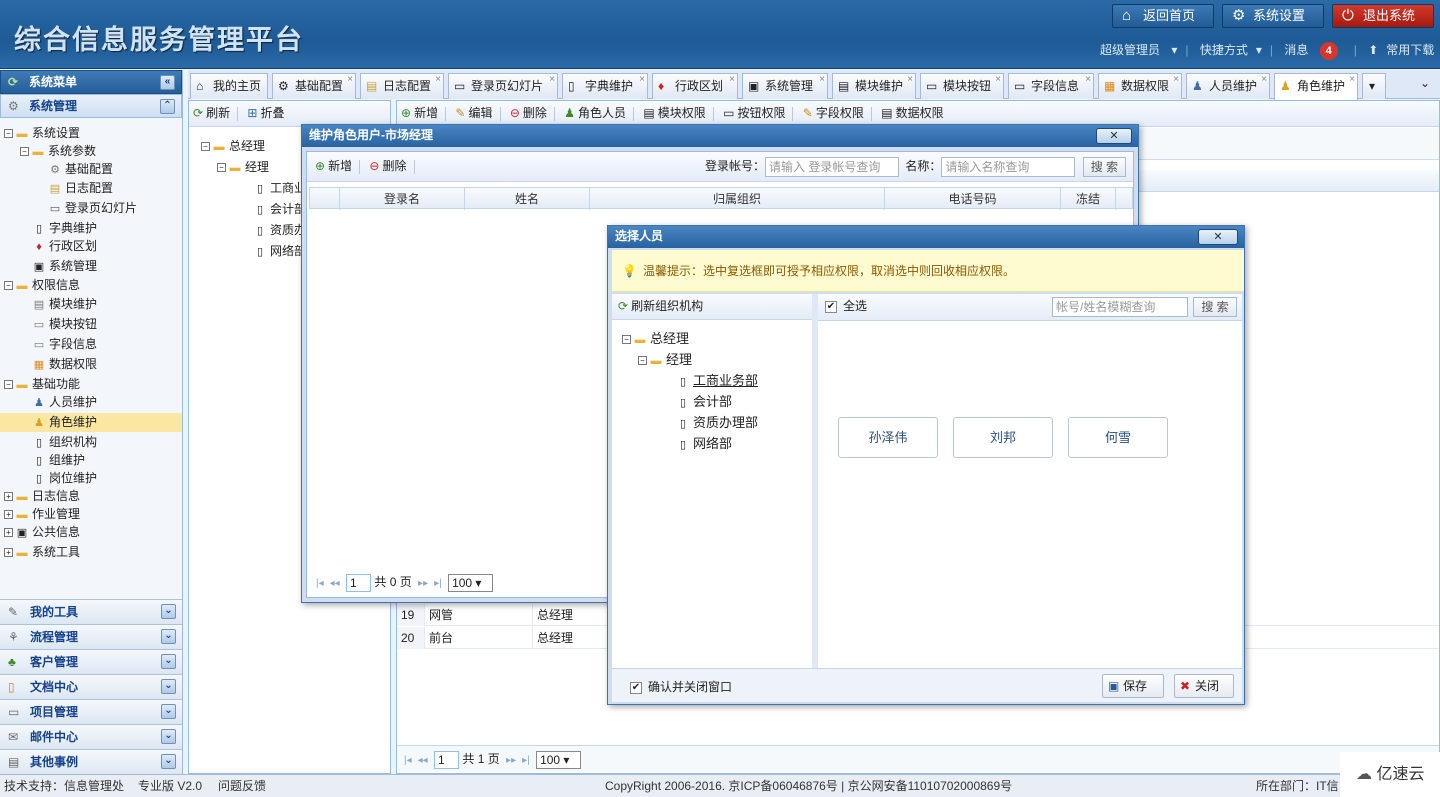 The image size is (1440, 797). What do you see at coordinates (266, 113) in the screenshot?
I see `fold-button: ⊞ 折叠` at bounding box center [266, 113].